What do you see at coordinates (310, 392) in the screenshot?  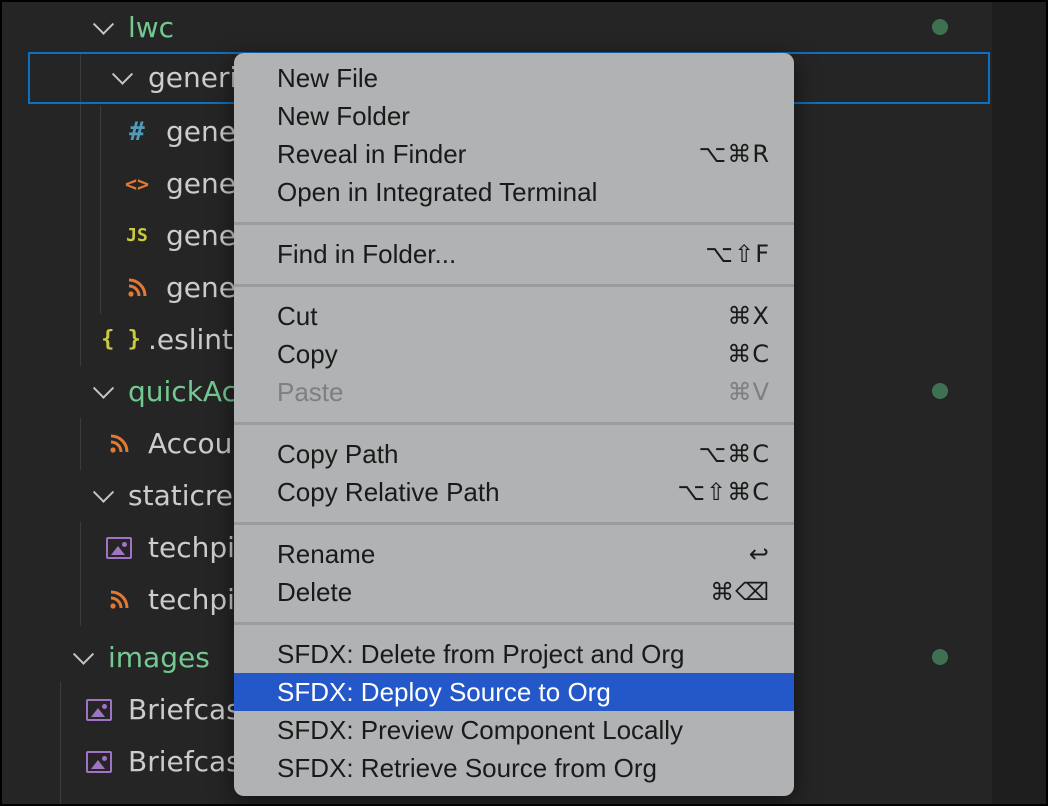 I see `menu-item-label: Paste` at bounding box center [310, 392].